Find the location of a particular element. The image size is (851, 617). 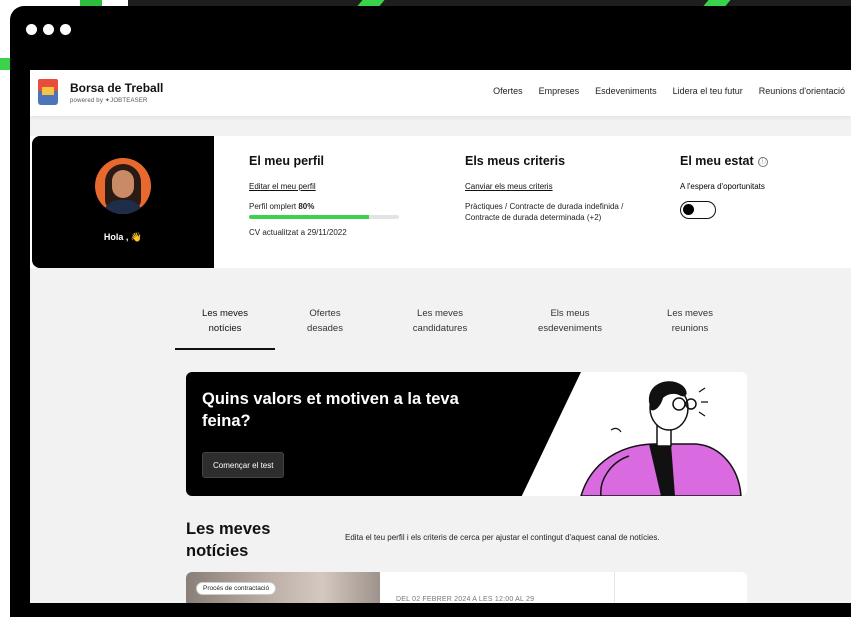

my-status-heading: El meu estat ⓘ is located at coordinates (724, 161).